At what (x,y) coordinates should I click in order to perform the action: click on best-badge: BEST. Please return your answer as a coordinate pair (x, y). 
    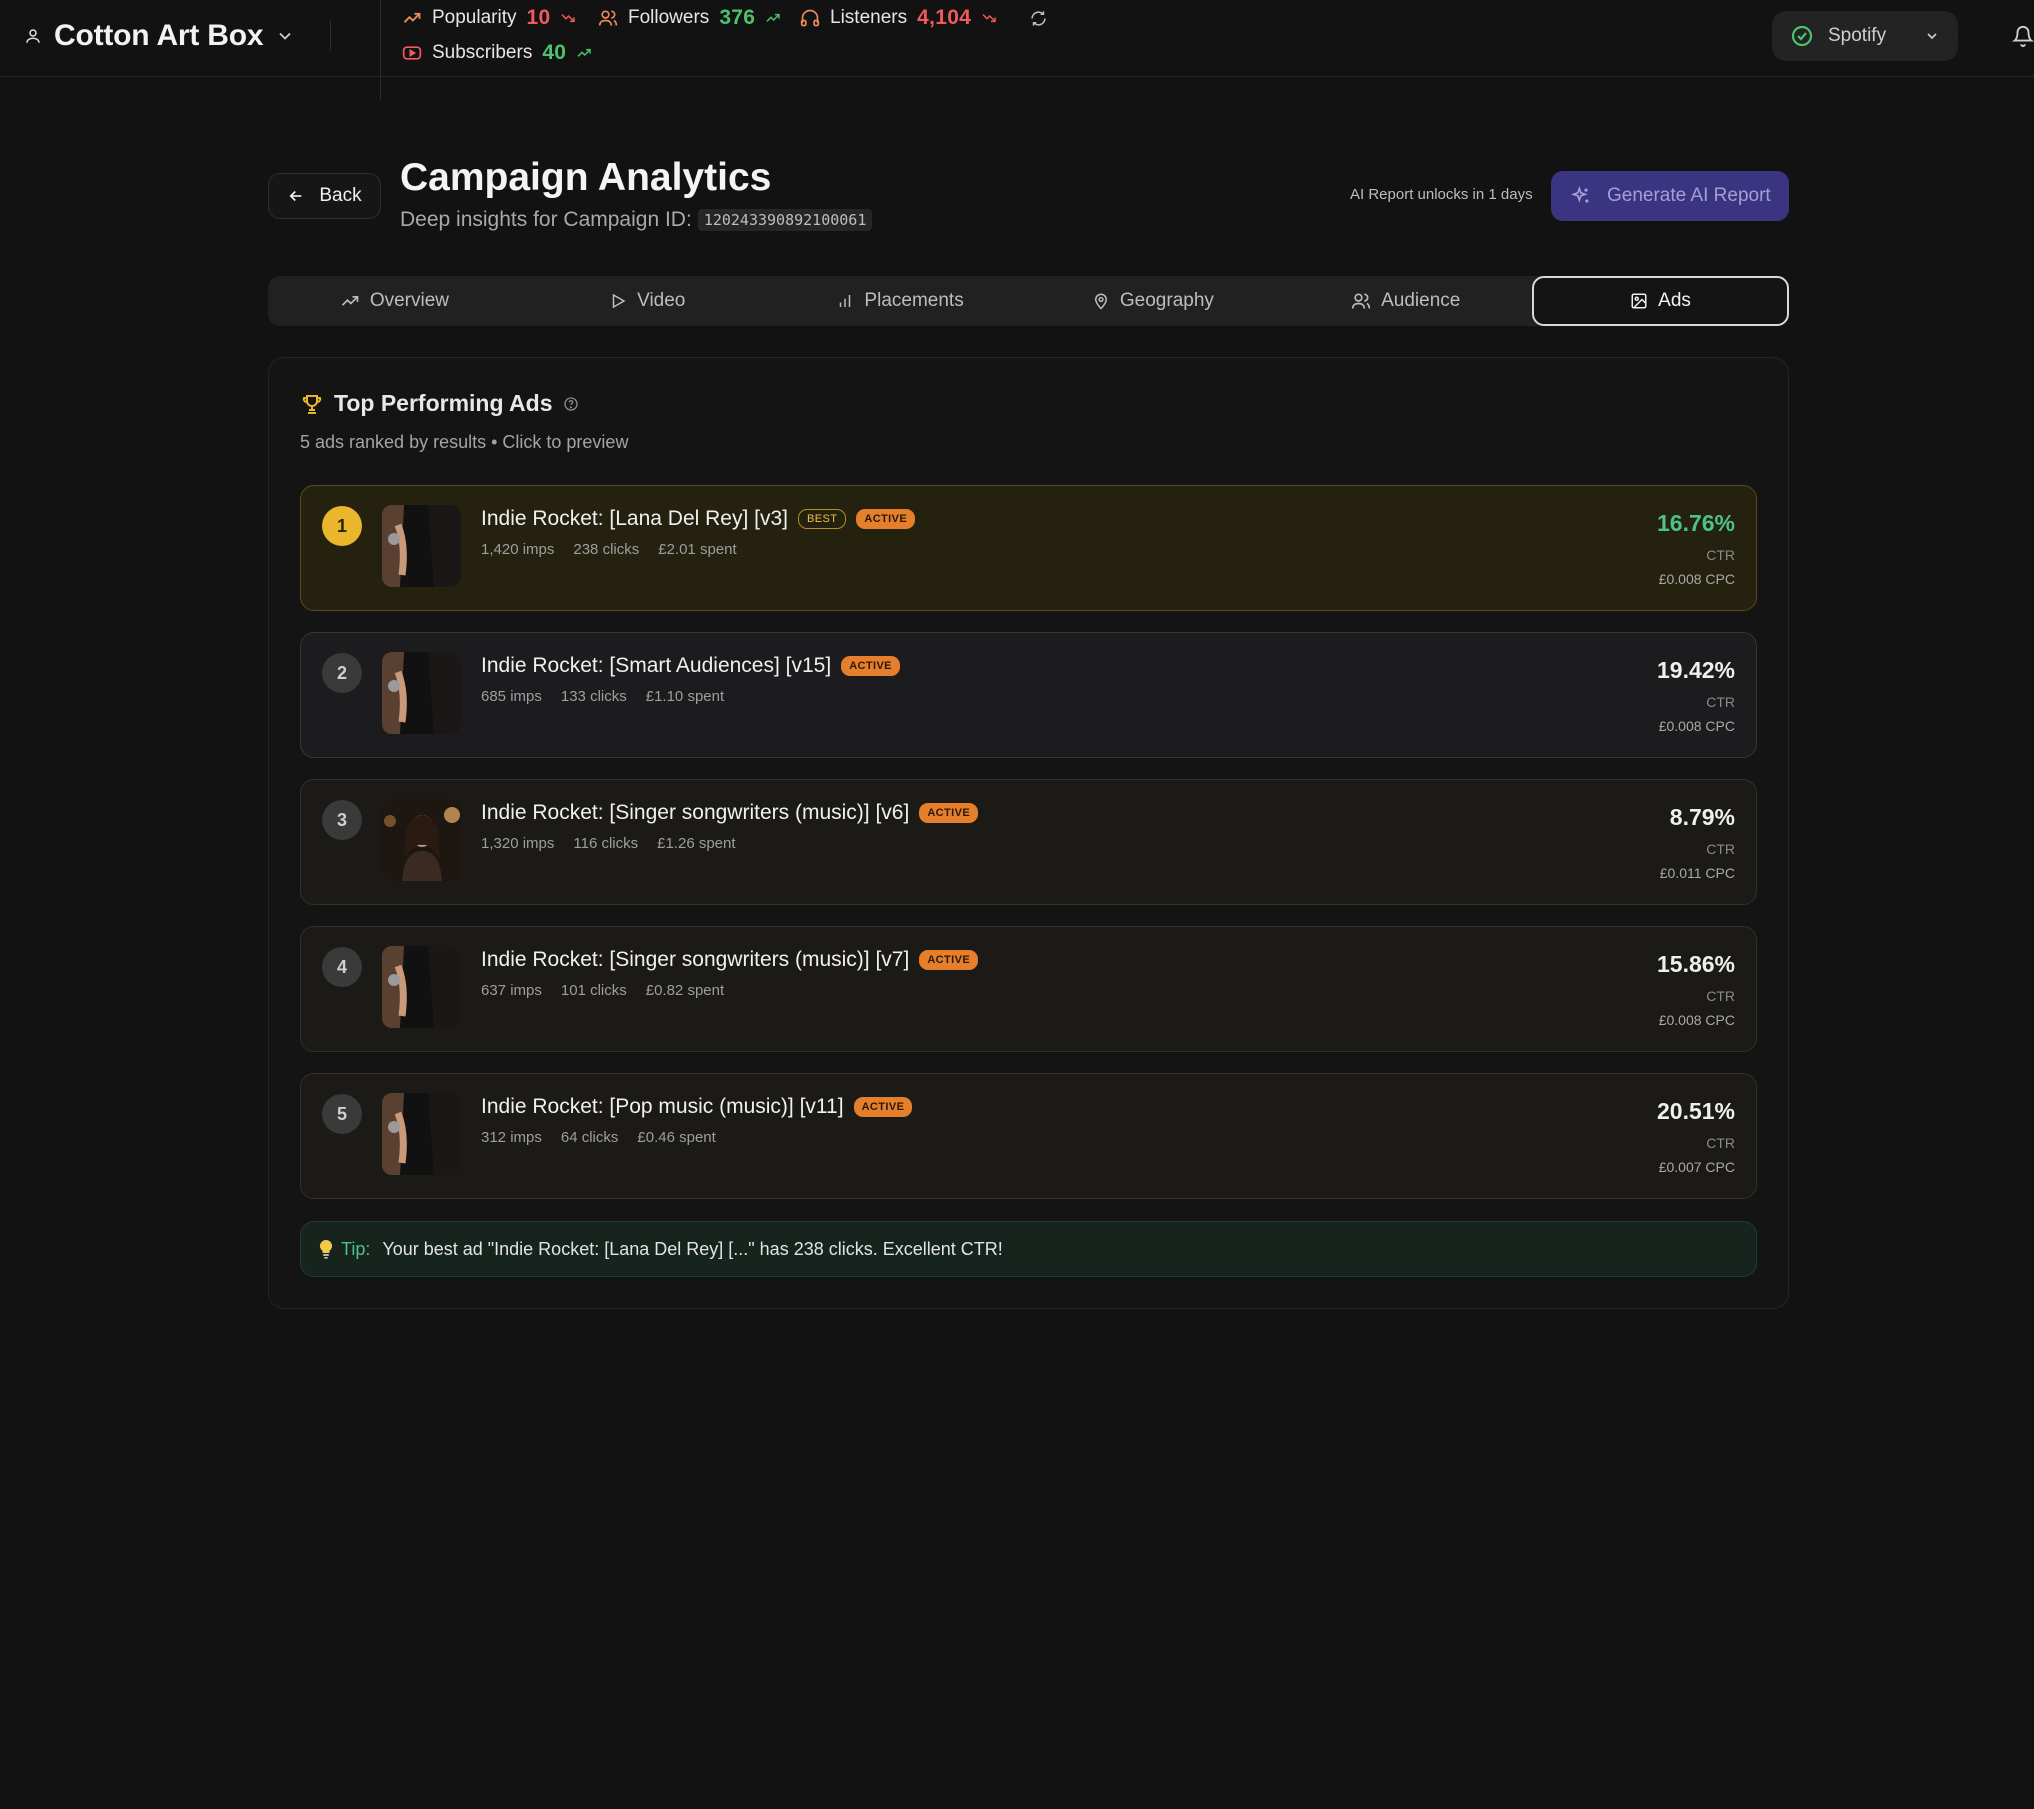
    Looking at the image, I should click on (822, 519).